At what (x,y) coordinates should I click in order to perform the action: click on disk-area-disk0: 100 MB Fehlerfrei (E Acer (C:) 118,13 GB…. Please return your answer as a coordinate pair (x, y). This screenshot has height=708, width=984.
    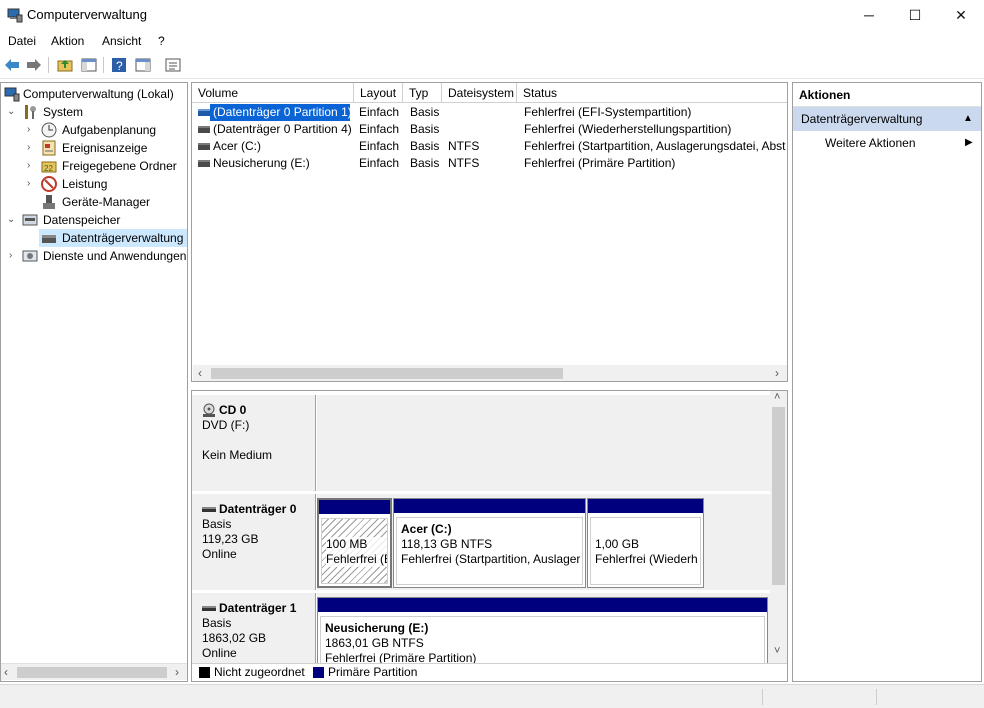
    Looking at the image, I should click on (543, 542).